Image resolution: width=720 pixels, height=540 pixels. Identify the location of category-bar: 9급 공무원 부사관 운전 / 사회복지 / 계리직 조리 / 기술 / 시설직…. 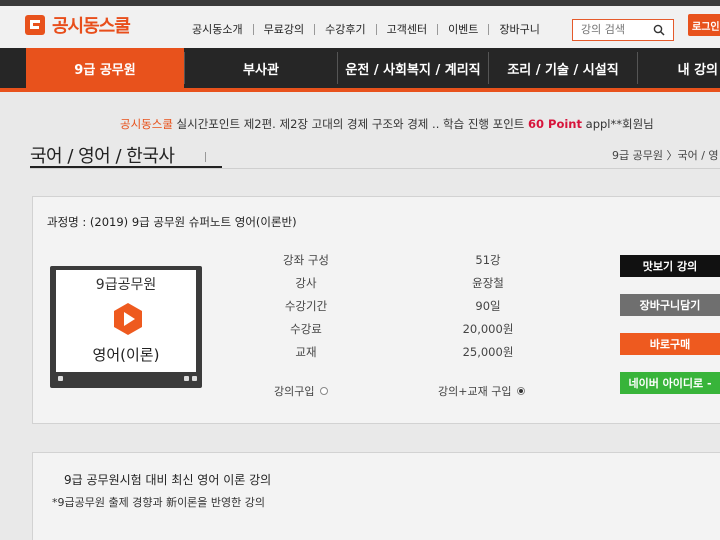
(360, 70).